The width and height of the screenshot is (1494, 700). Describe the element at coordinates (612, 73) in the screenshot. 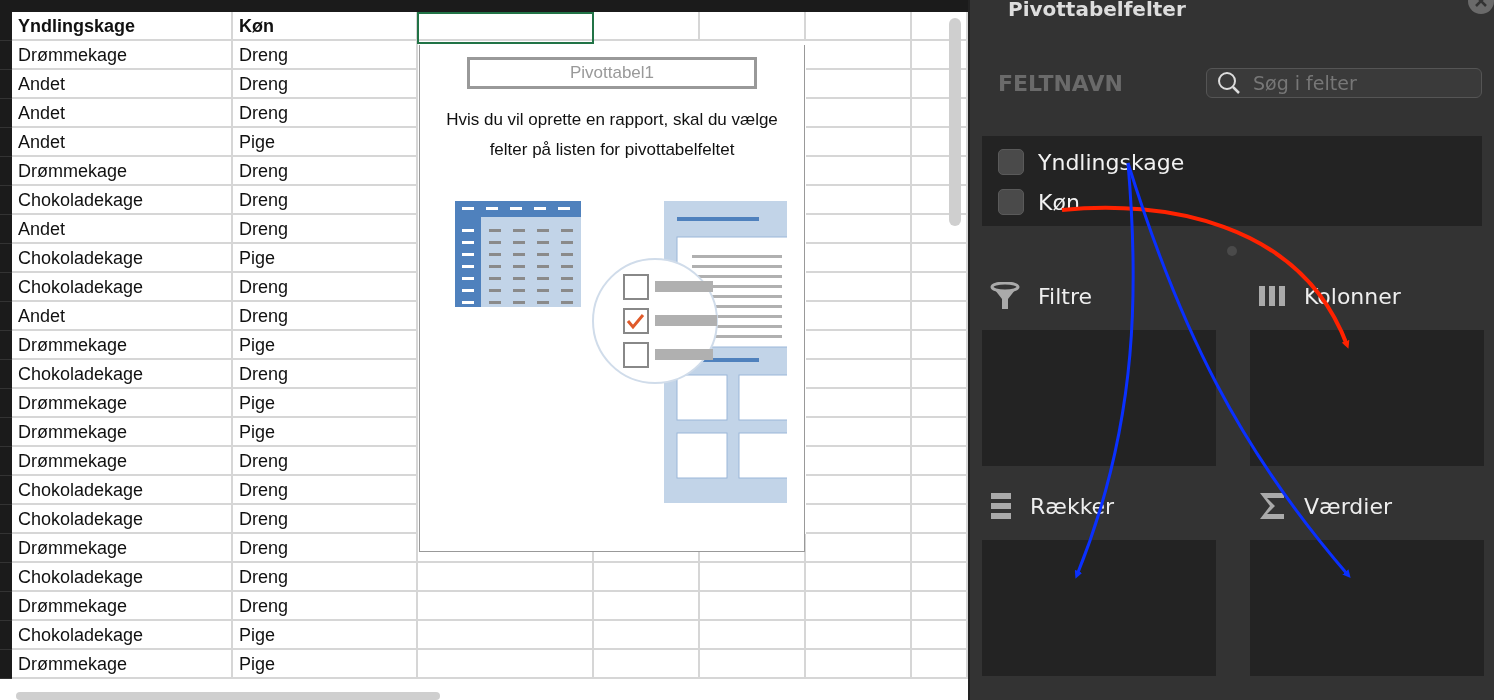

I see `pivot-name: Pivottabel1` at that location.